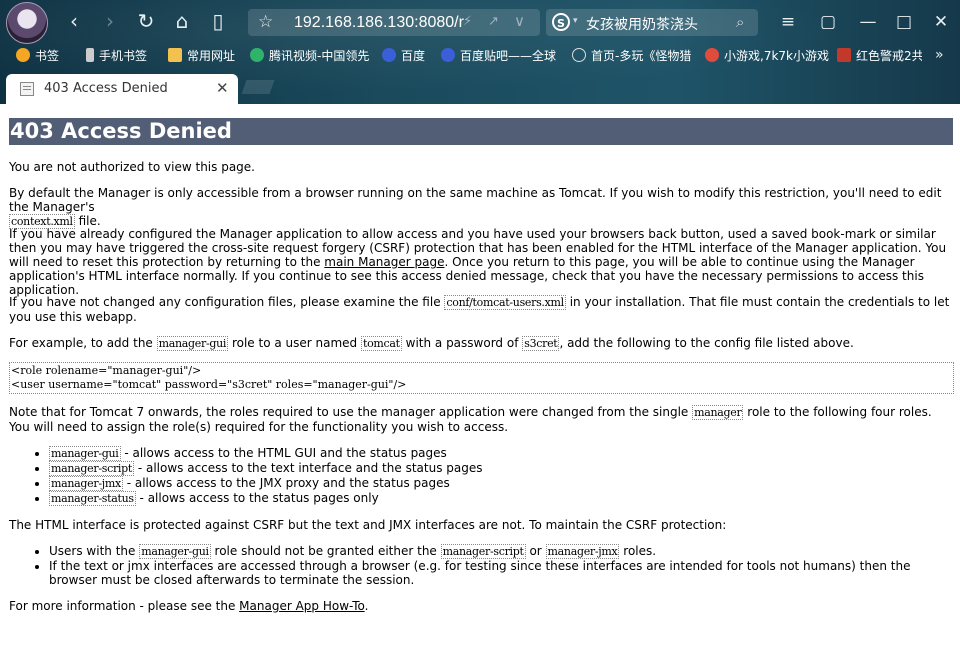 The width and height of the screenshot is (960, 659). What do you see at coordinates (776, 56) in the screenshot?
I see `bookmark-label: 小游戏,7k7k小游戏` at bounding box center [776, 56].